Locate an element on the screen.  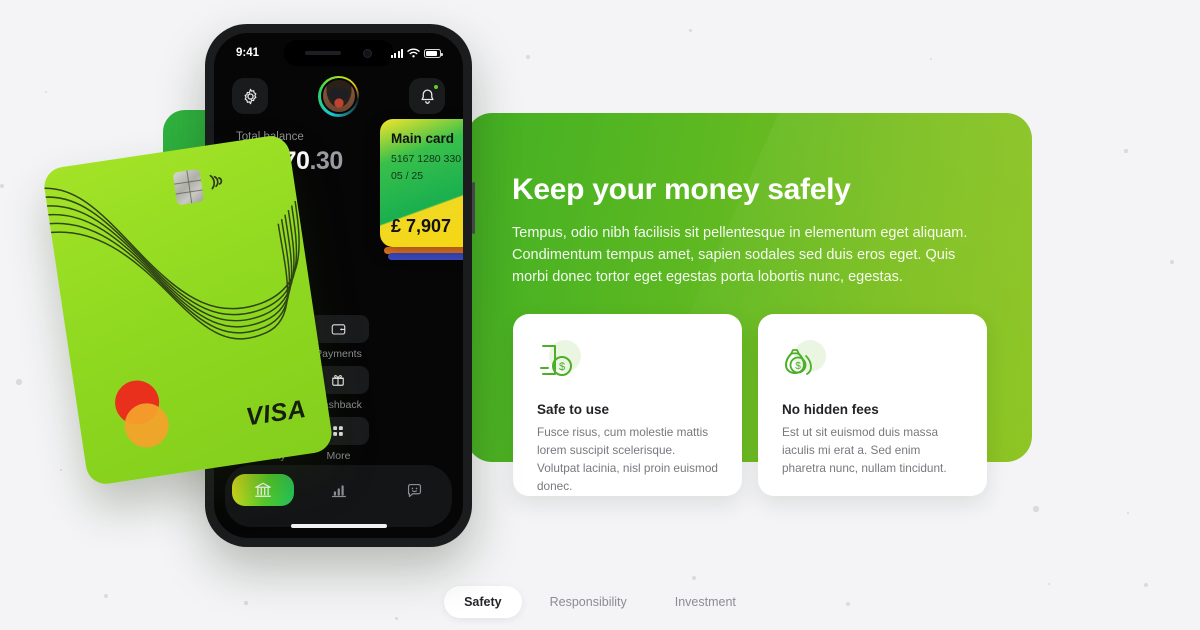
avatar is located at coordinates (338, 96).